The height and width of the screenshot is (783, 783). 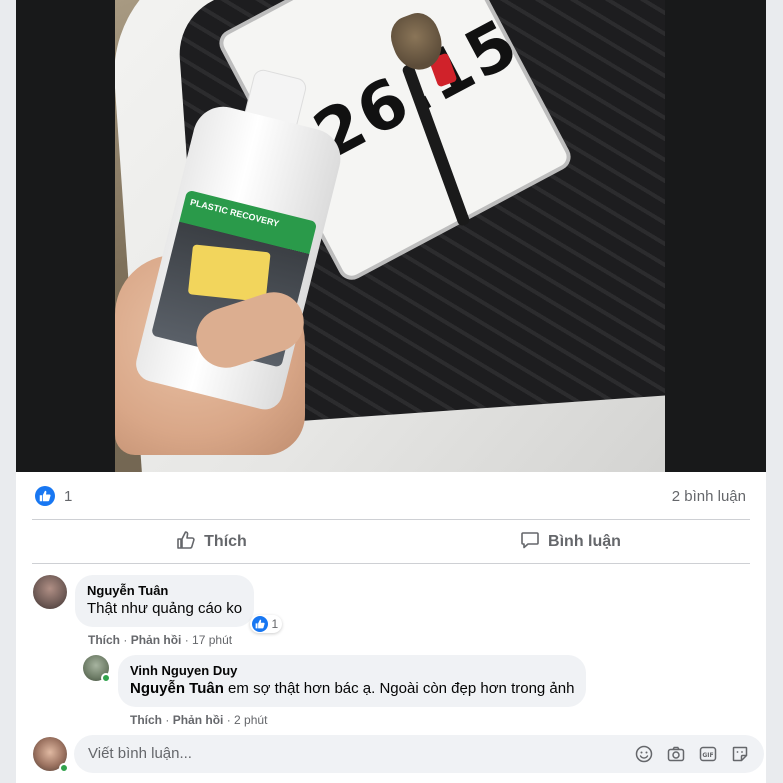 What do you see at coordinates (352, 670) in the screenshot?
I see `comment-author: Vinh Nguyen Duy` at bounding box center [352, 670].